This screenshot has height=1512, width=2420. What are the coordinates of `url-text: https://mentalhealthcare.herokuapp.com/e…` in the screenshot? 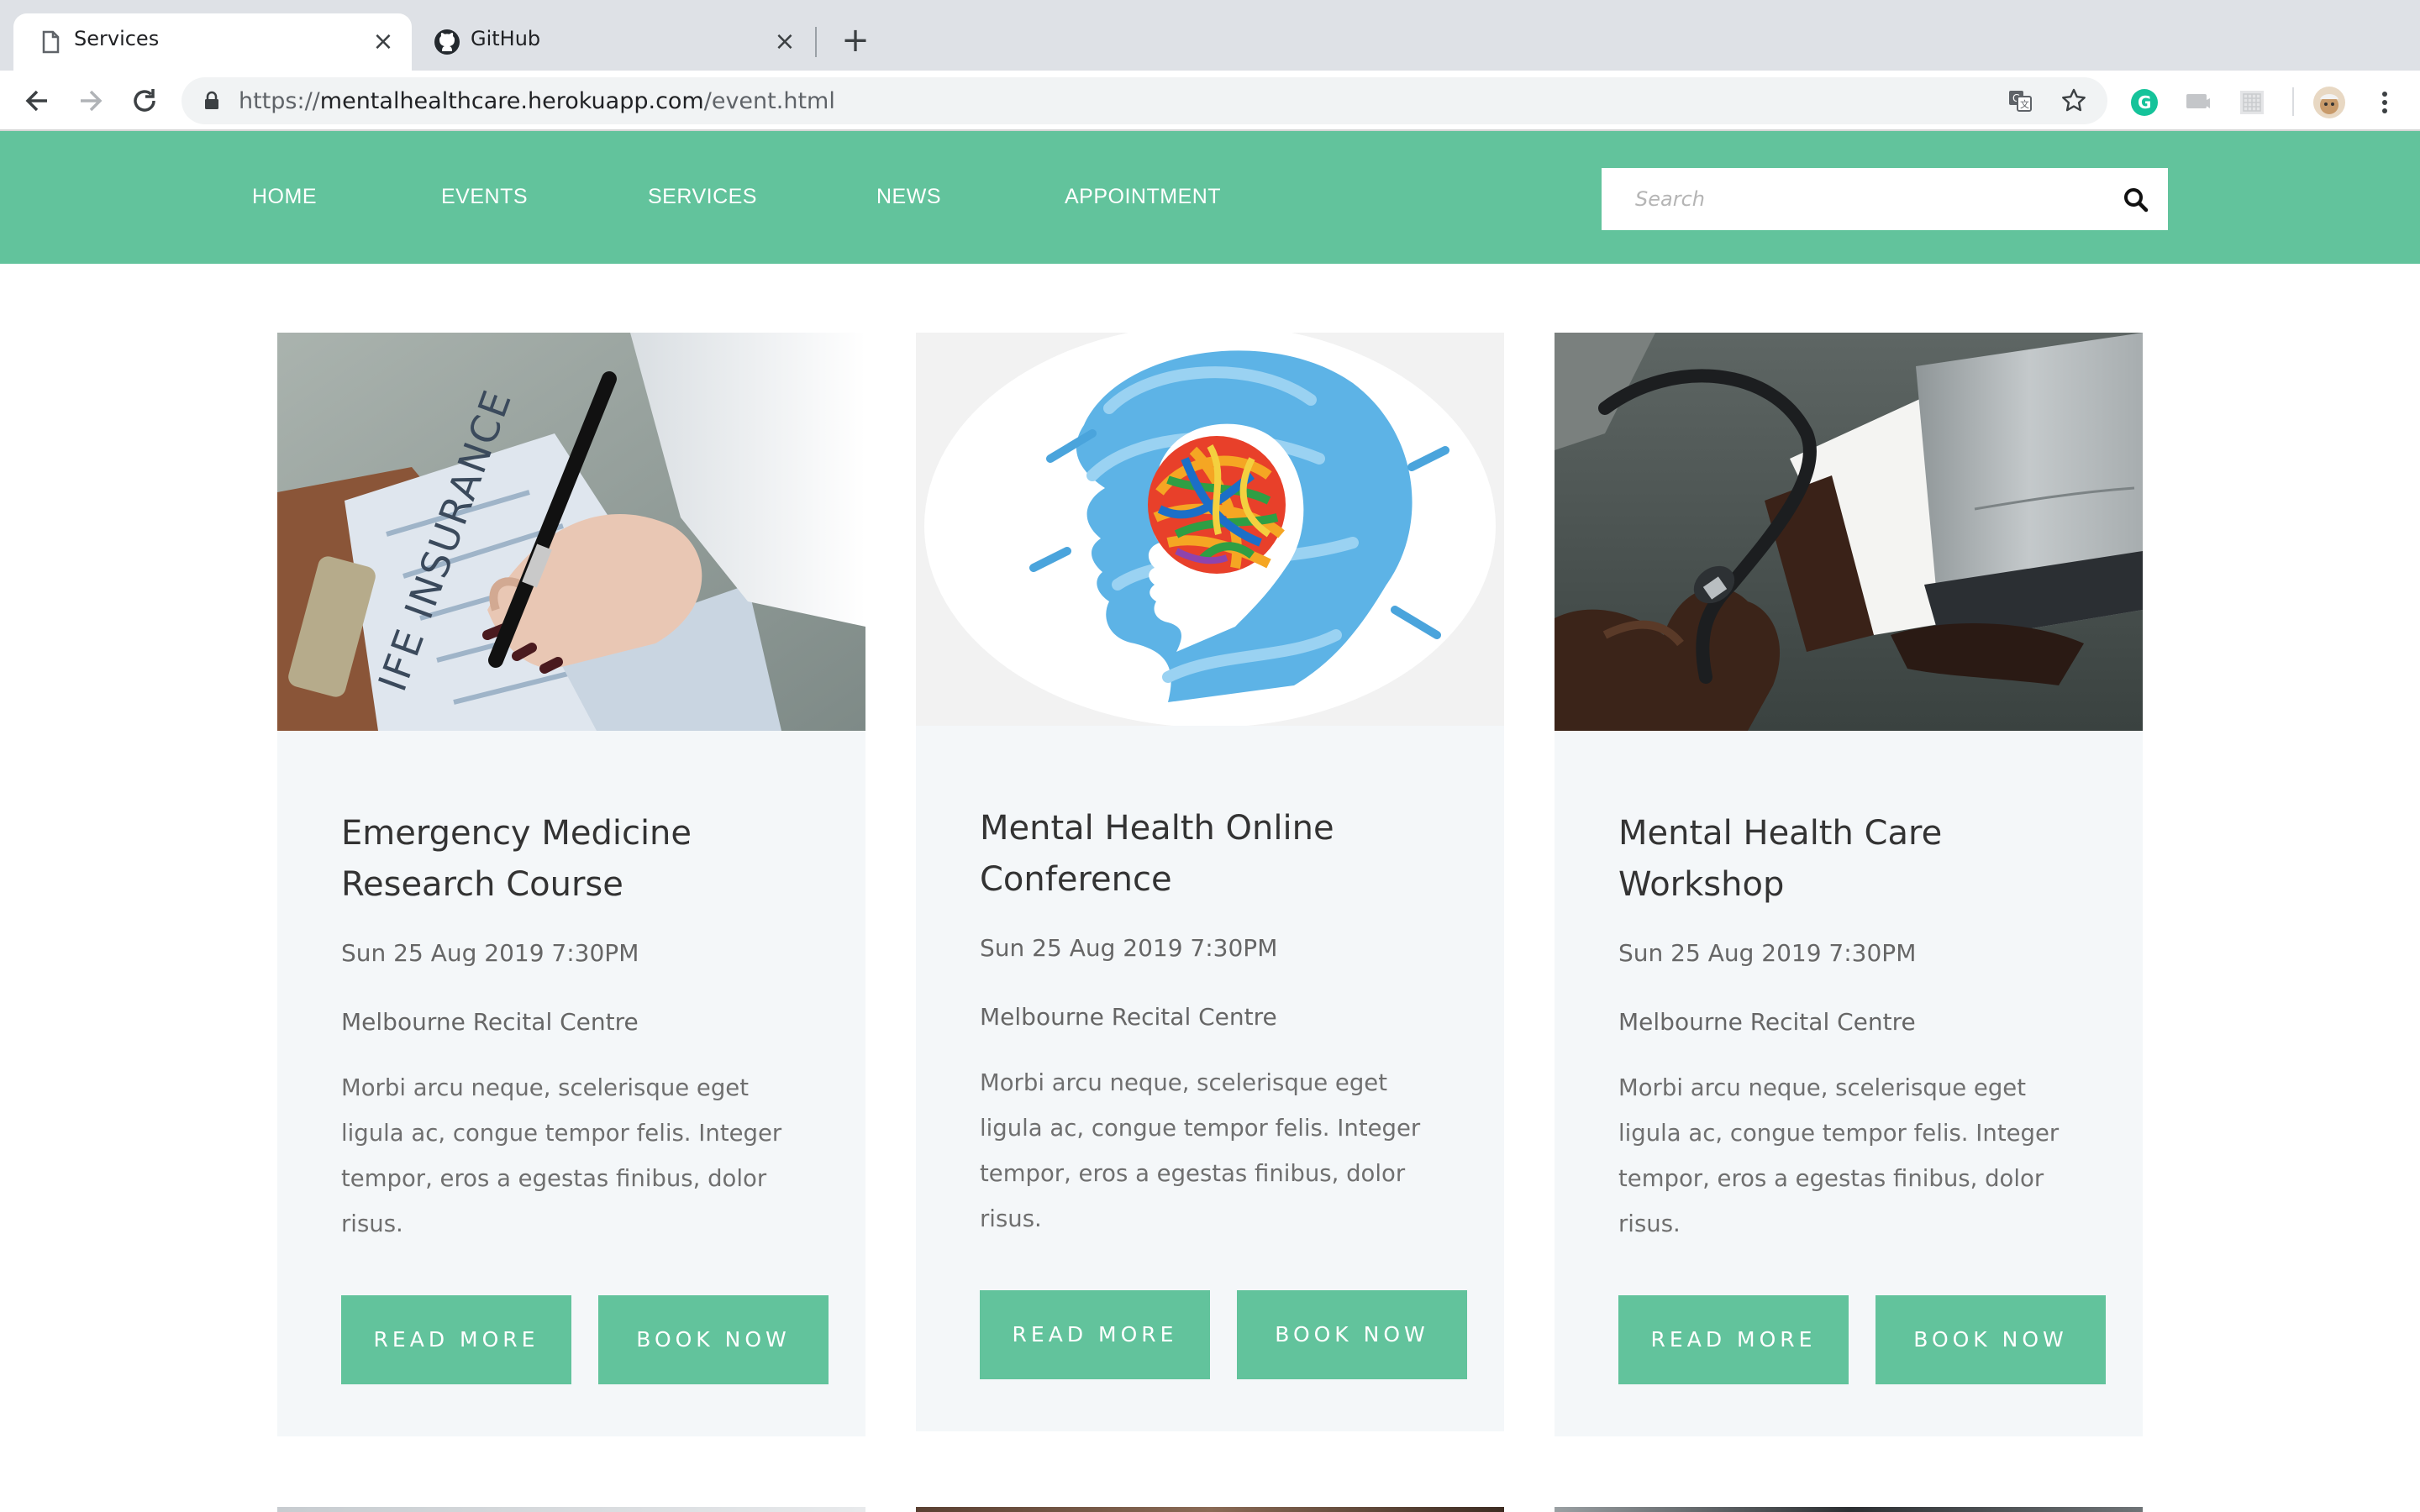 It's located at (537, 101).